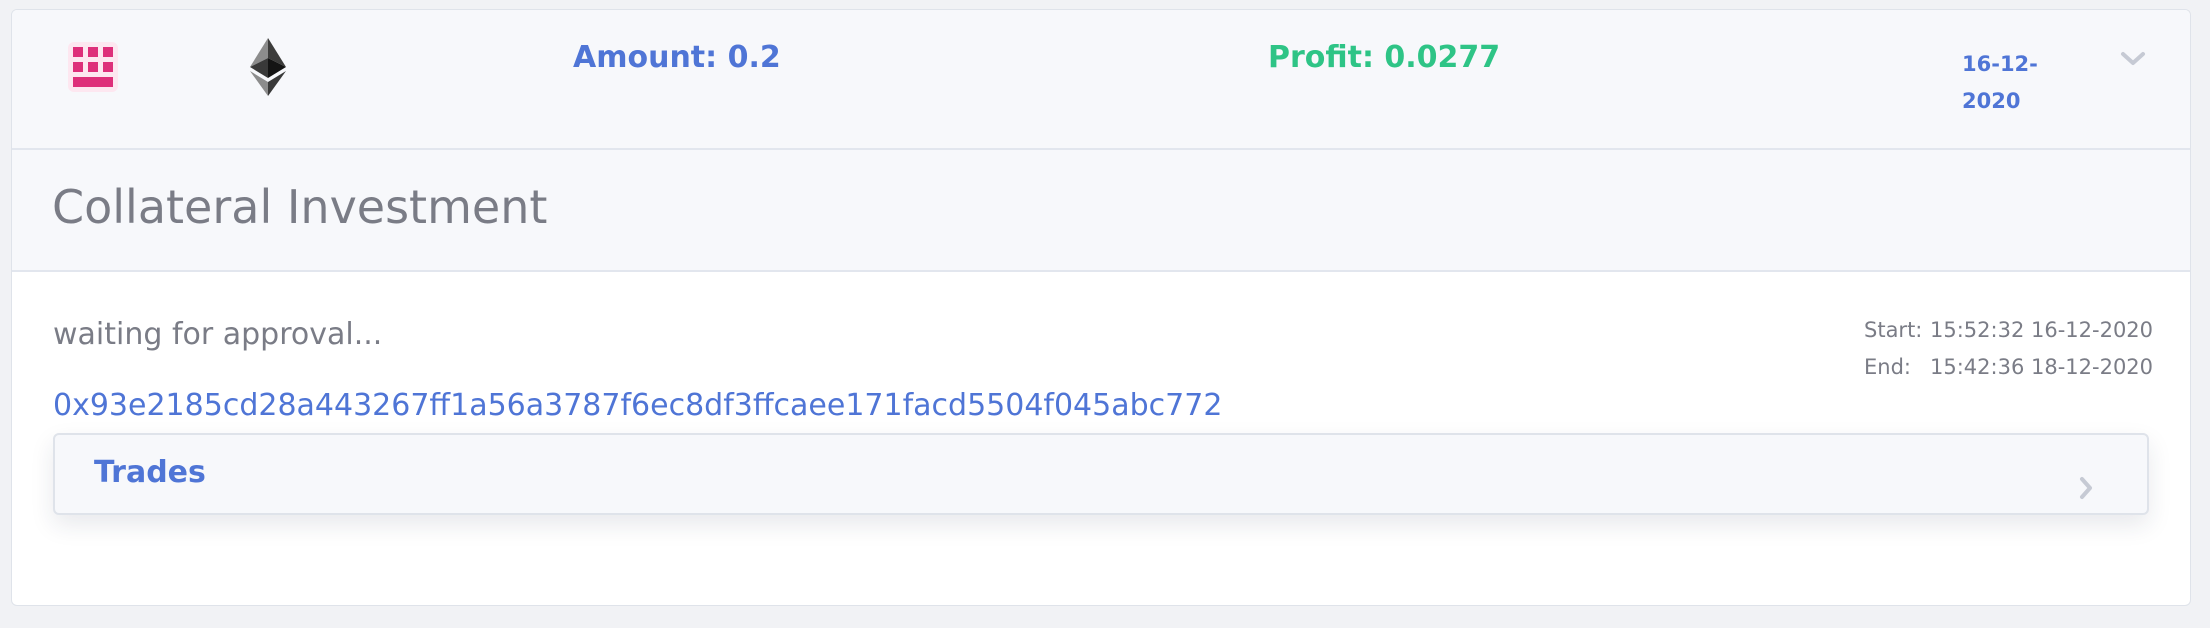 This screenshot has width=2210, height=628. What do you see at coordinates (150, 472) in the screenshot?
I see `trades-label: Trades` at bounding box center [150, 472].